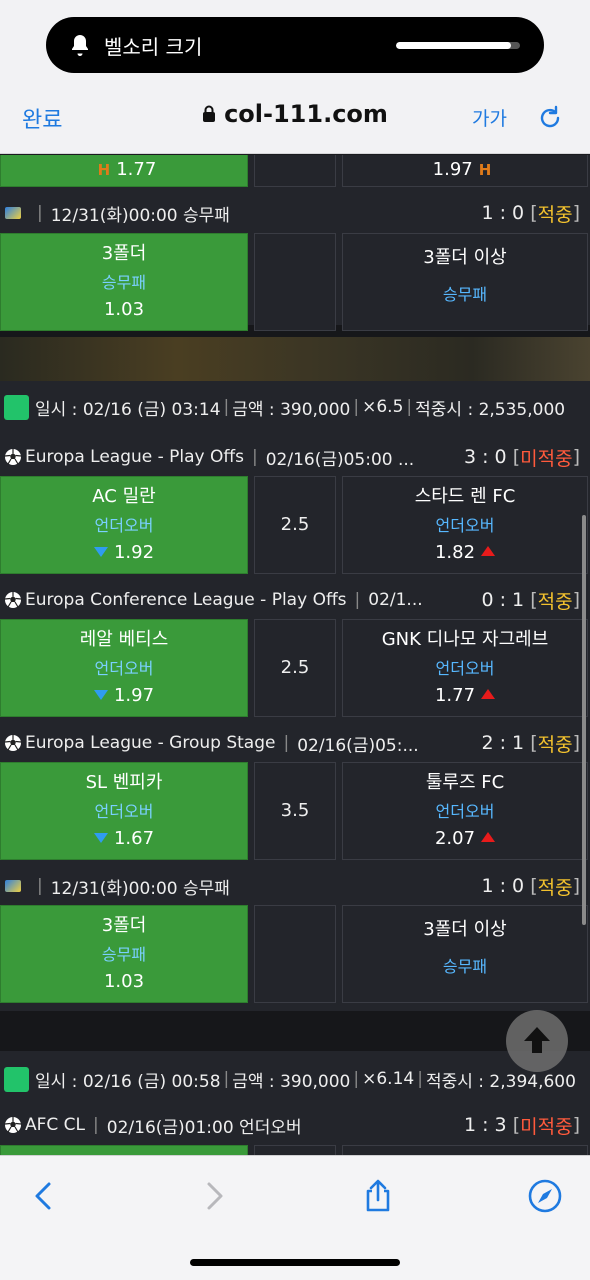 The image size is (590, 1280). Describe the element at coordinates (204, 1127) in the screenshot. I see `match-datetime: 02/16(금)01:00 언더오버` at that location.